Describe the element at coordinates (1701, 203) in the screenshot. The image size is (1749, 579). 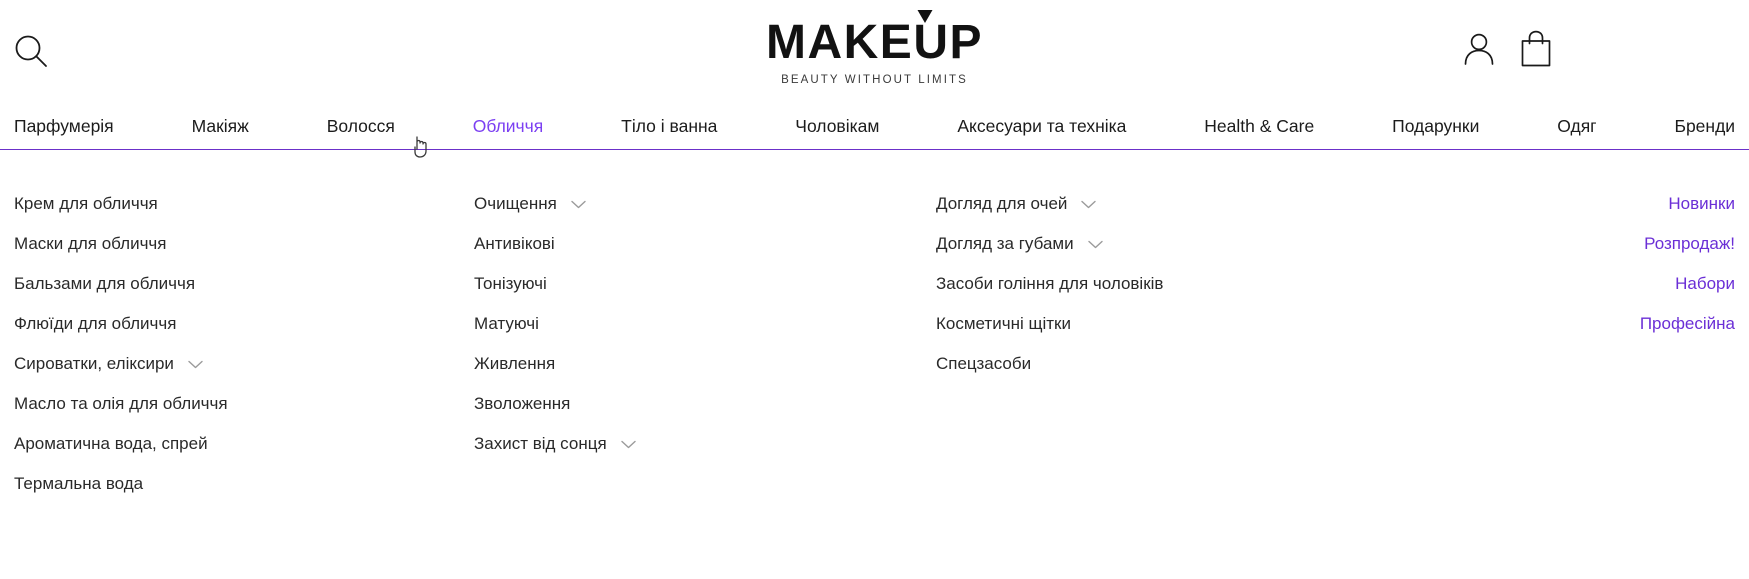
I see `menu-item-label: Новинки` at that location.